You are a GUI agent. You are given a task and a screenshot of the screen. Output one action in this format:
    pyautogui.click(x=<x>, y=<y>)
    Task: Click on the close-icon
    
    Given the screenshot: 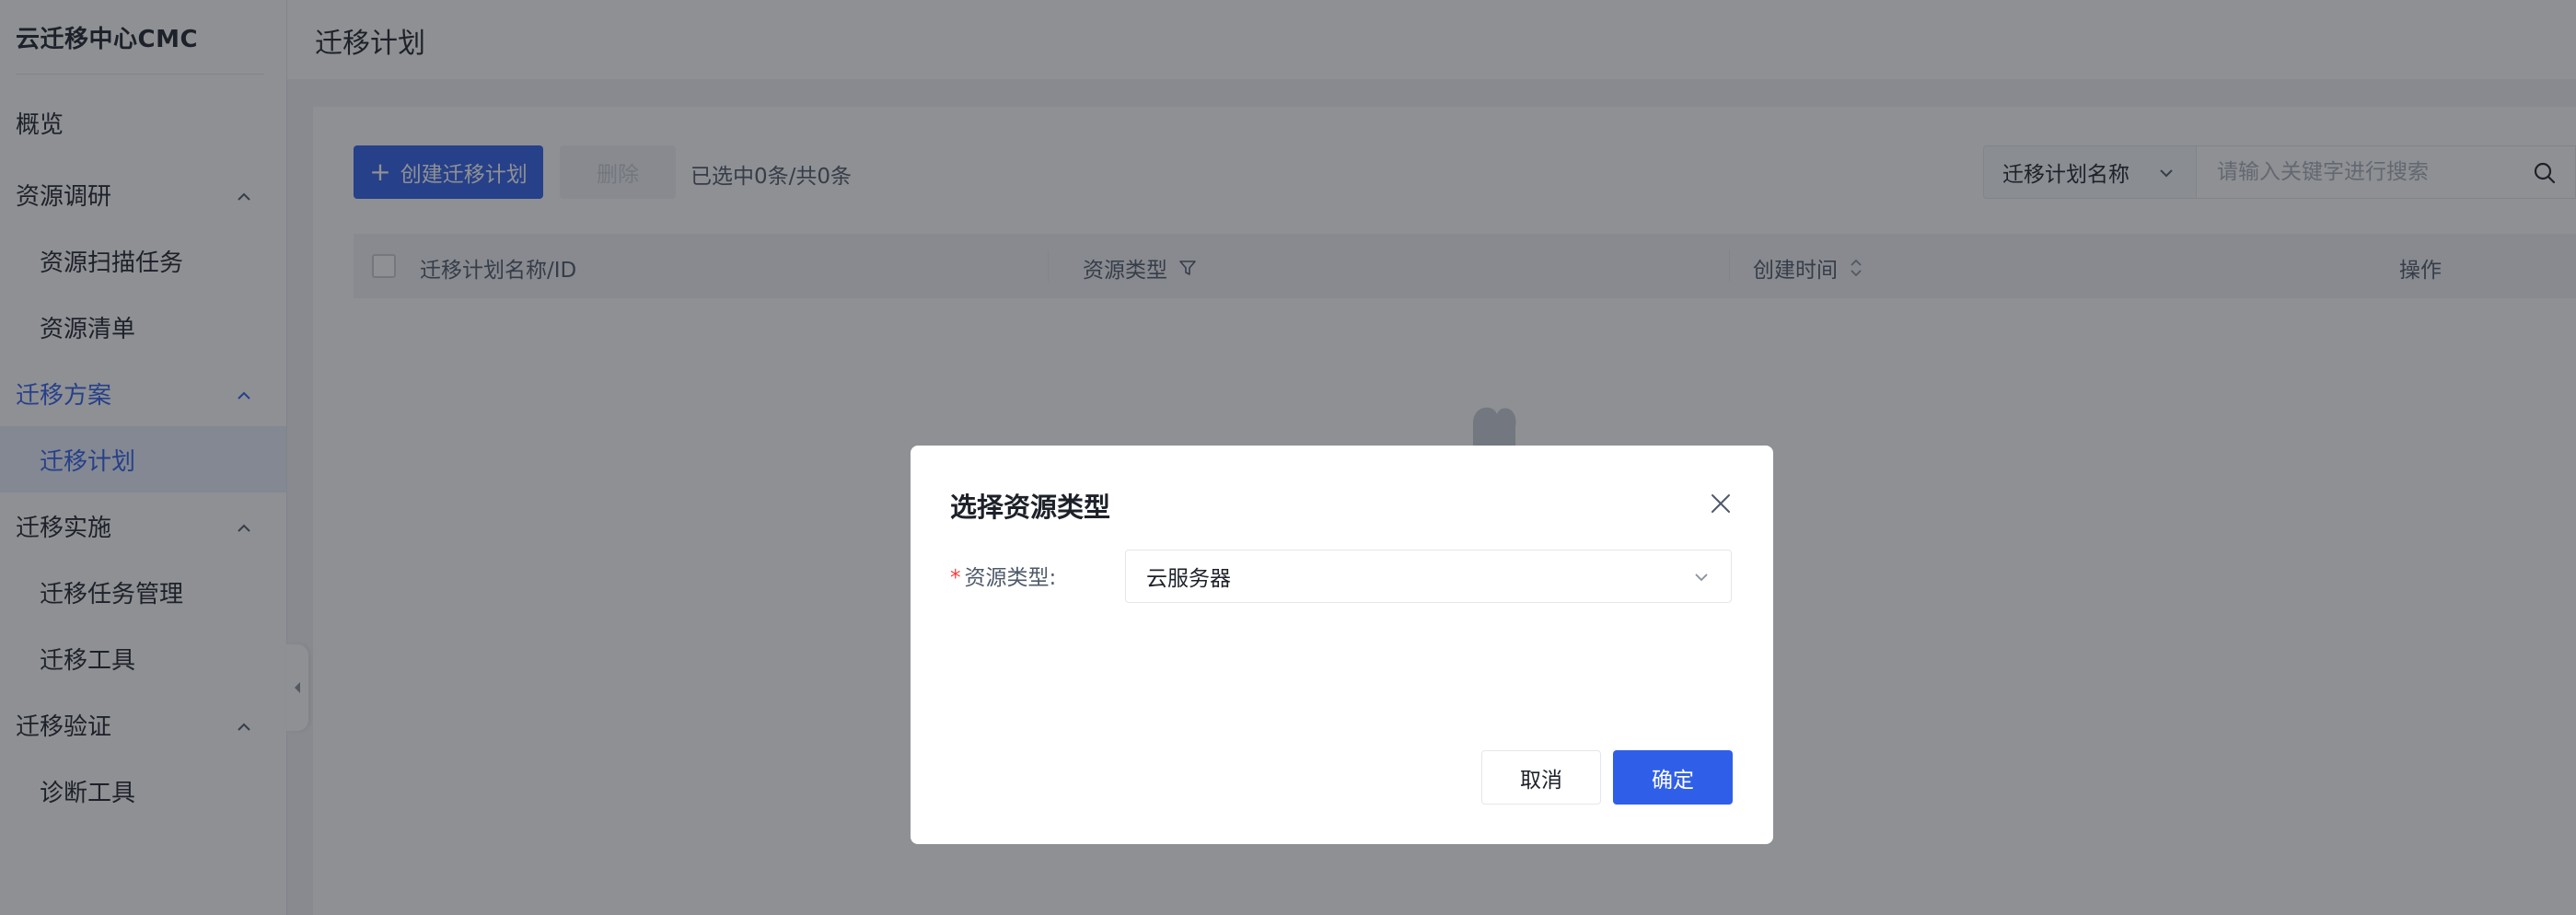 What is the action you would take?
    pyautogui.click(x=1721, y=503)
    